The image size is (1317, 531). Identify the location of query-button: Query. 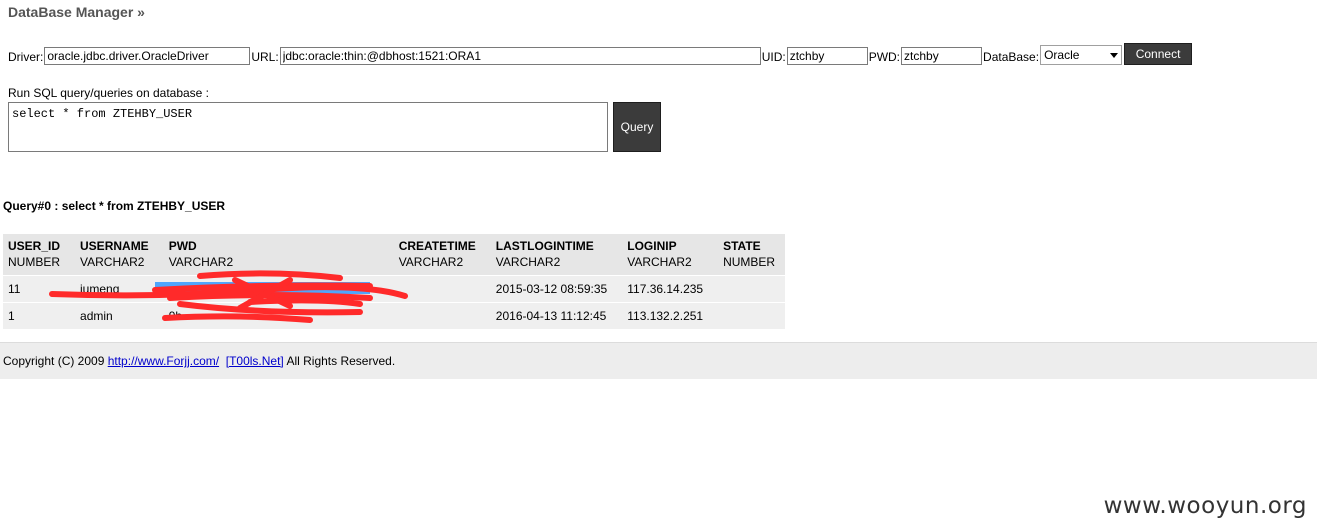
(637, 127).